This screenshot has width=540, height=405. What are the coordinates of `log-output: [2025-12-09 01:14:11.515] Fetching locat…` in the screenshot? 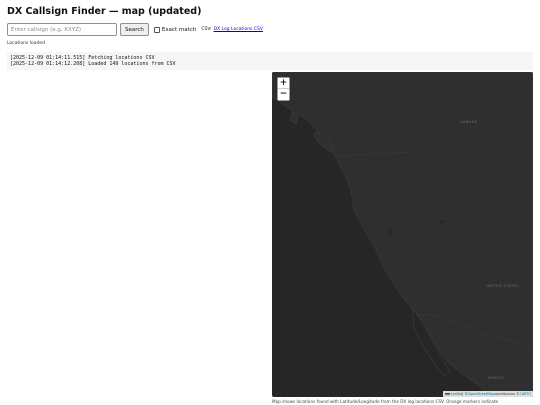 It's located at (270, 61).